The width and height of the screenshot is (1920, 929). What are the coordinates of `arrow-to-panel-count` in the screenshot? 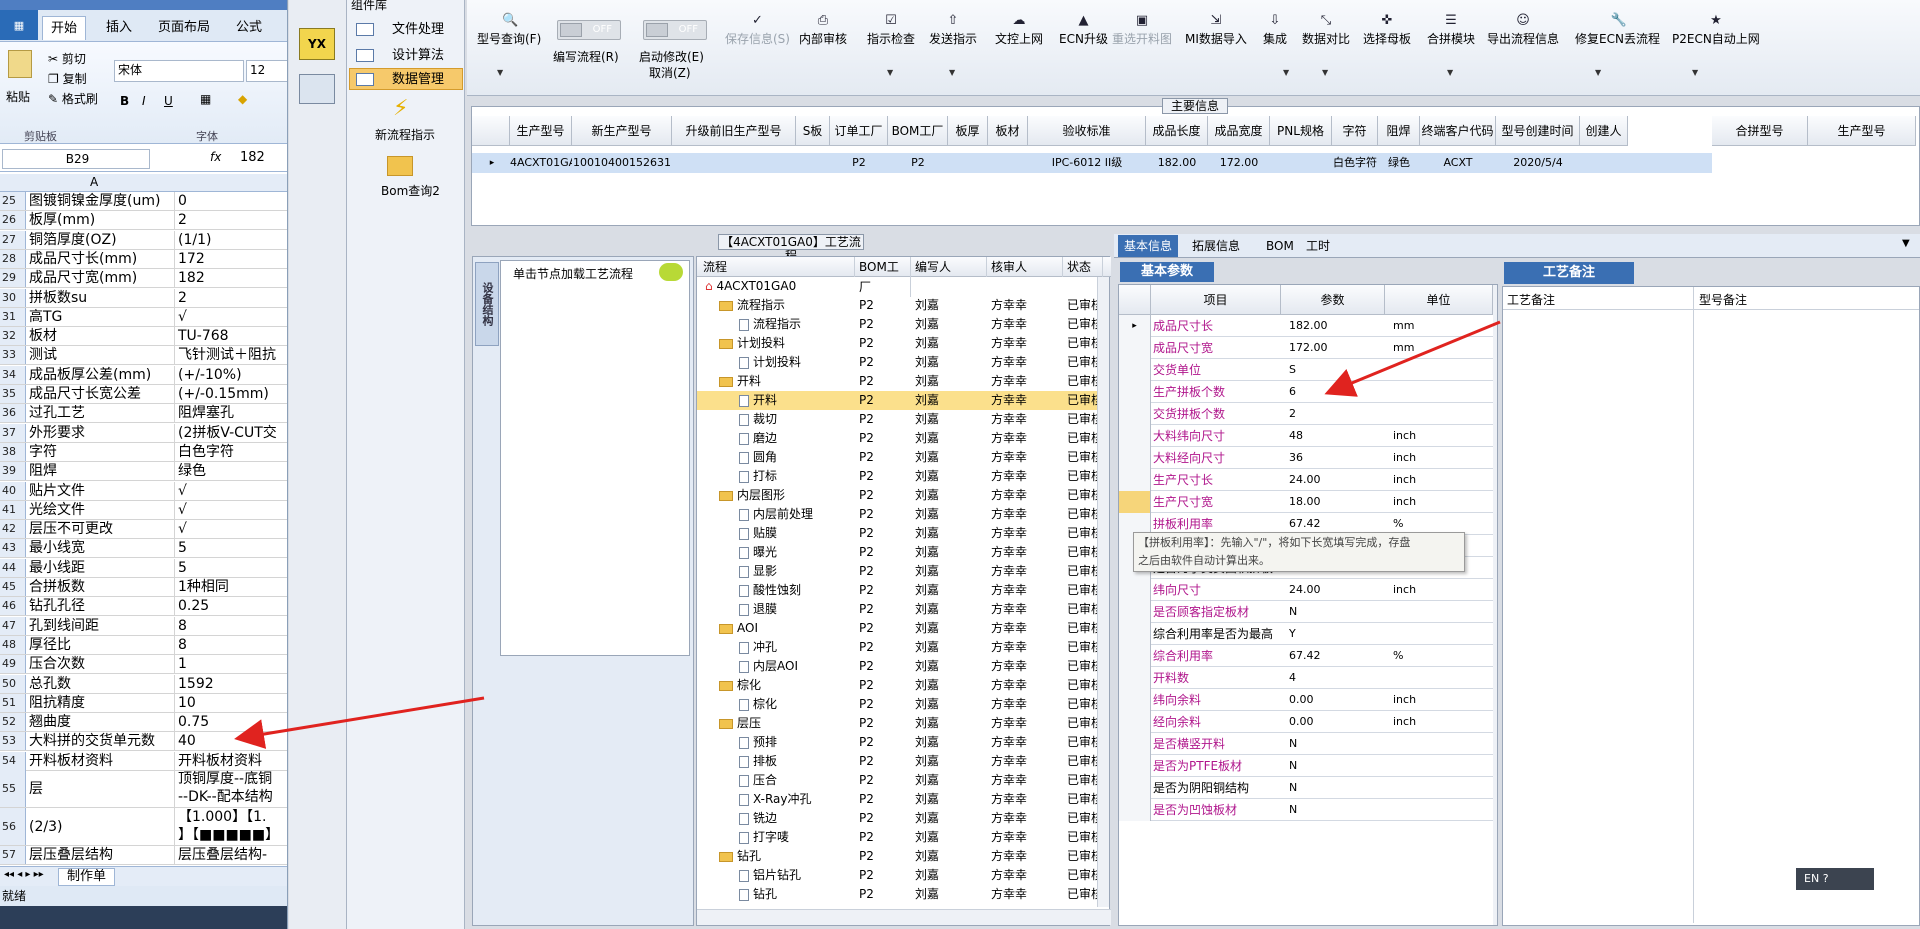 It's located at (1412, 358).